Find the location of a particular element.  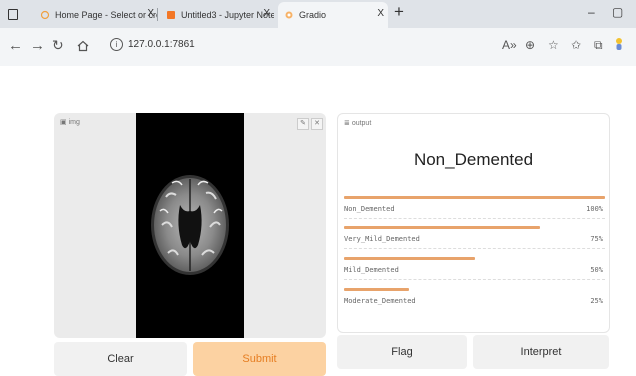

site-info-icon: i is located at coordinates (116, 44).